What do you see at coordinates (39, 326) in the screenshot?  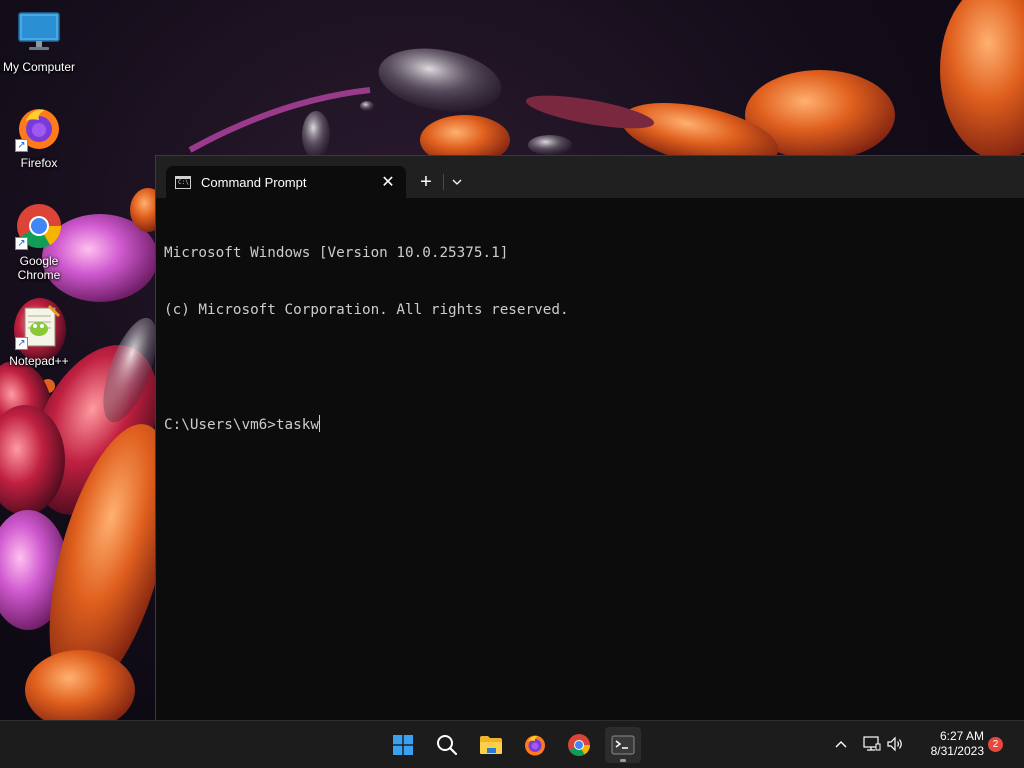 I see `notepadpp-icon: ↗` at bounding box center [39, 326].